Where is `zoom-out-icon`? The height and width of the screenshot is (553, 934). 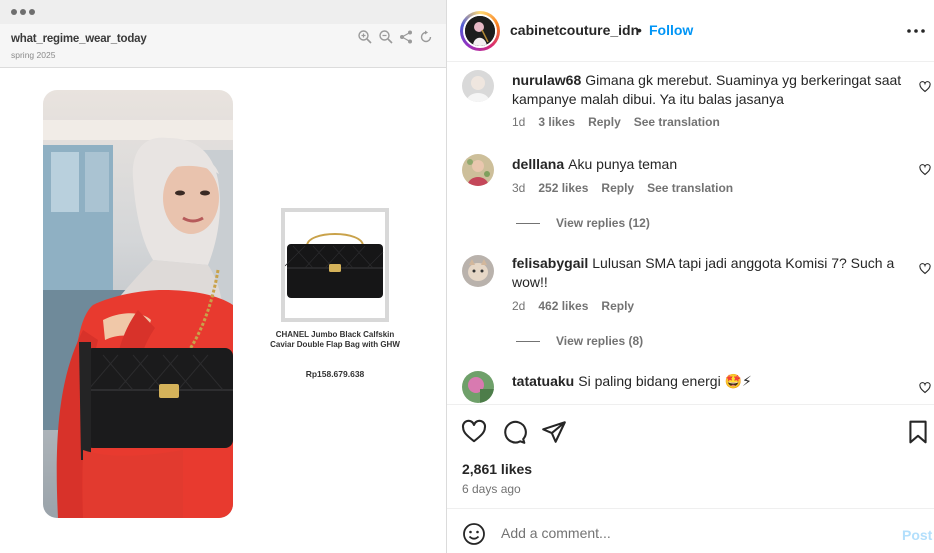 zoom-out-icon is located at coordinates (386, 37).